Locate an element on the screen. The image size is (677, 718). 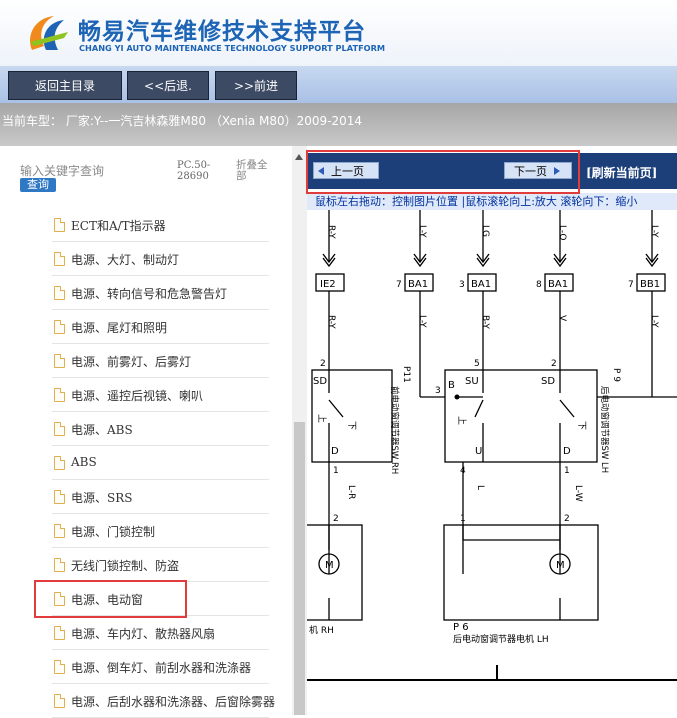
terminal-label: SU is located at coordinates (472, 381).